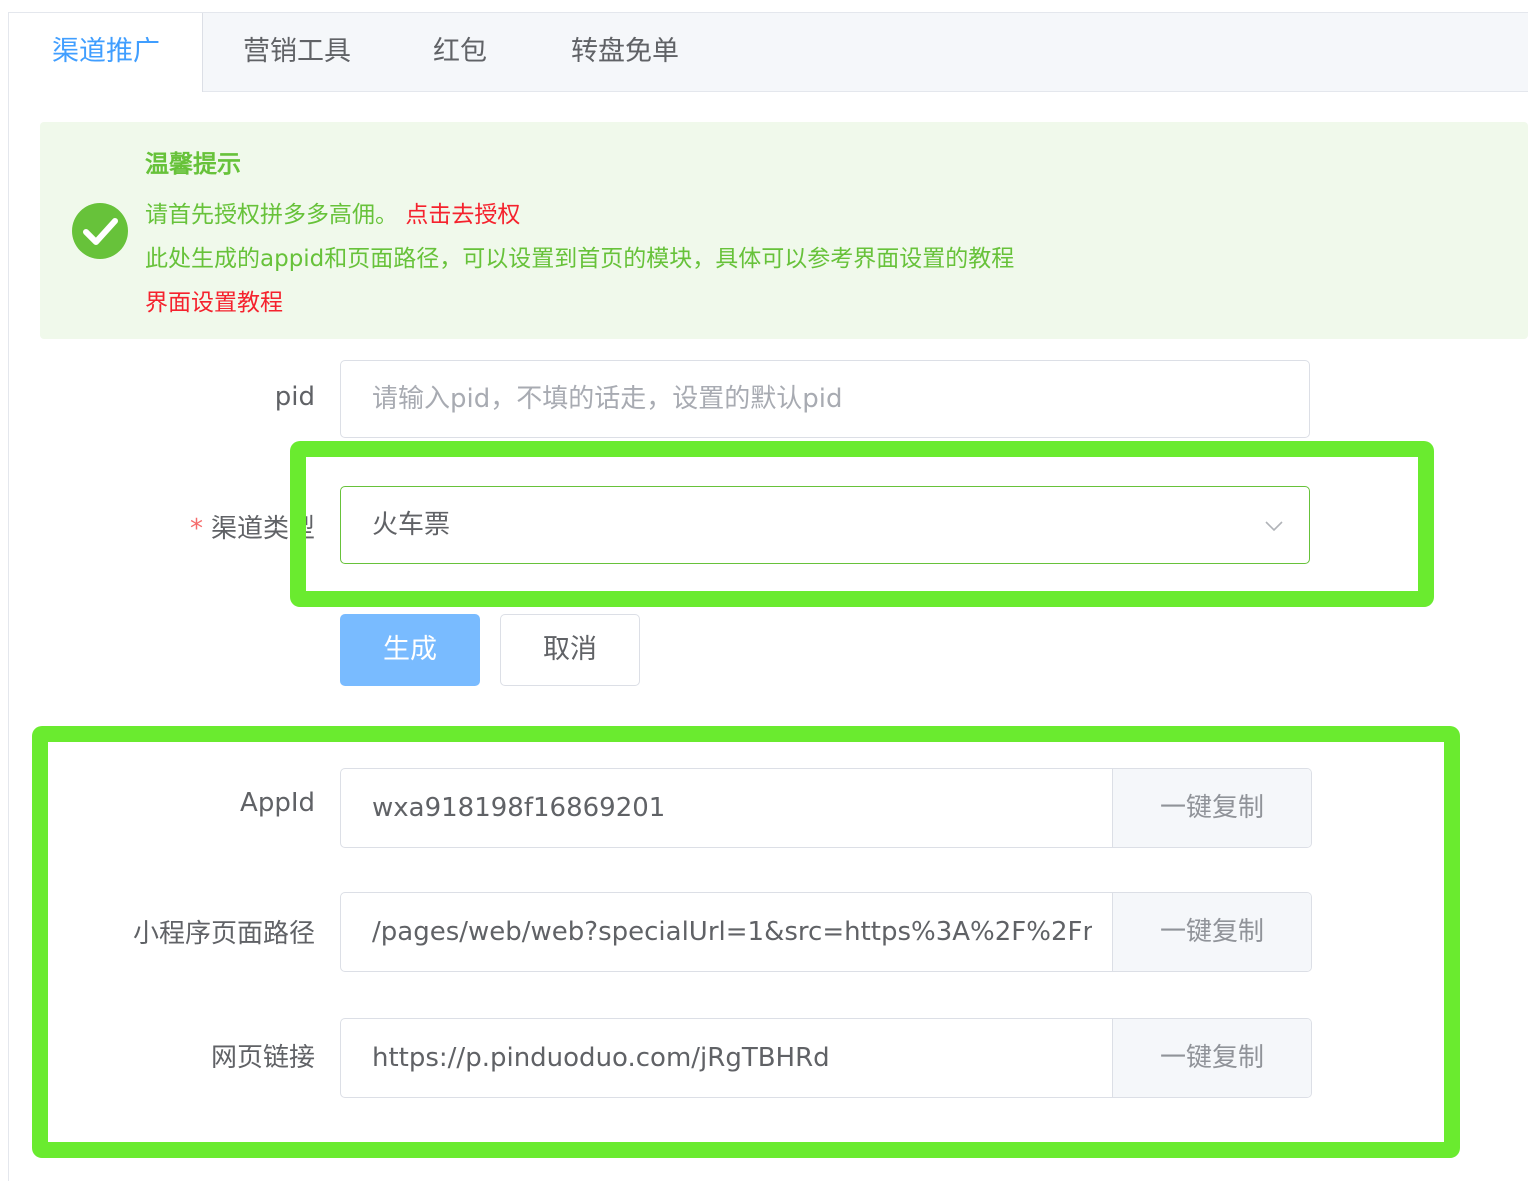 This screenshot has height=1181, width=1528. I want to click on tab-bar: 渠道推广 营销工具 红包 转盘免单, so click(769, 52).